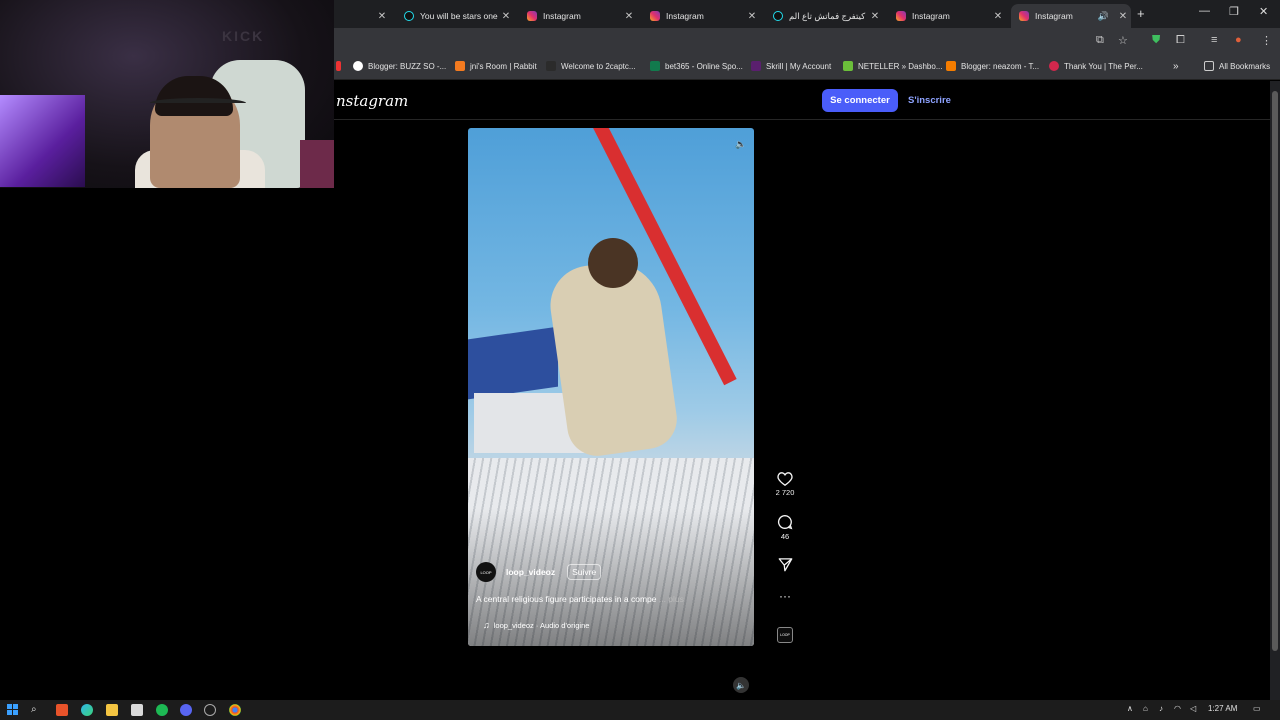 This screenshot has width=1280, height=720. I want to click on like-action: 2 720, so click(785, 484).